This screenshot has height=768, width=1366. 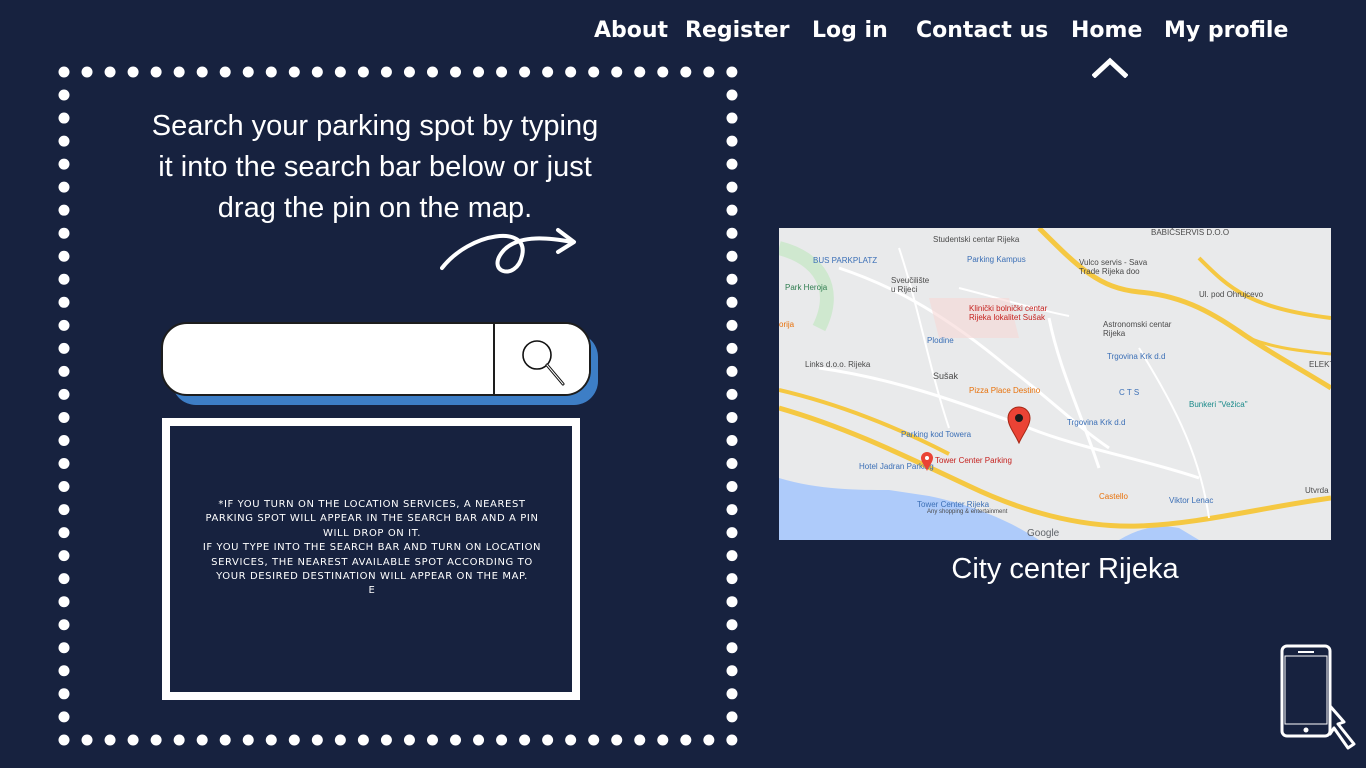 What do you see at coordinates (806, 287) in the screenshot?
I see `map-label: Park Heroja` at bounding box center [806, 287].